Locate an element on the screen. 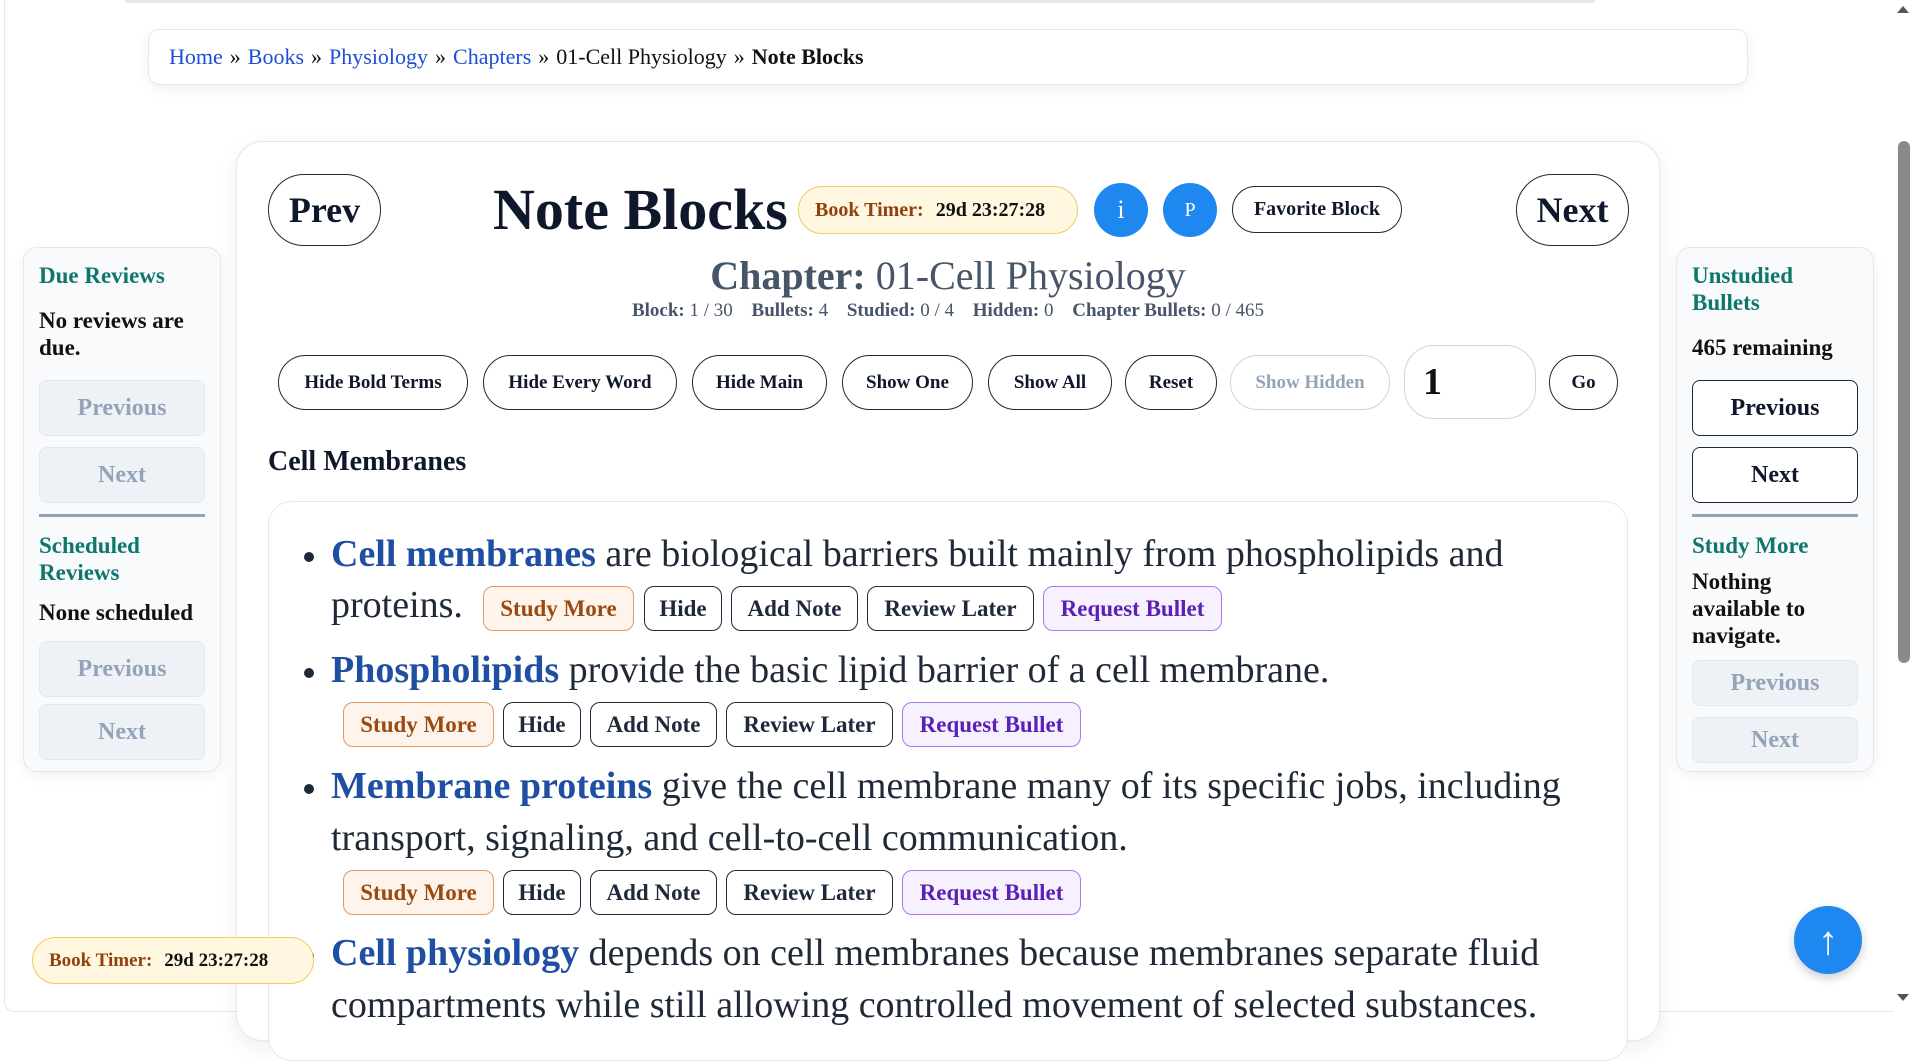 The image size is (1918, 1061). unstudied-bullets-text: 465 remaining is located at coordinates (1762, 347).